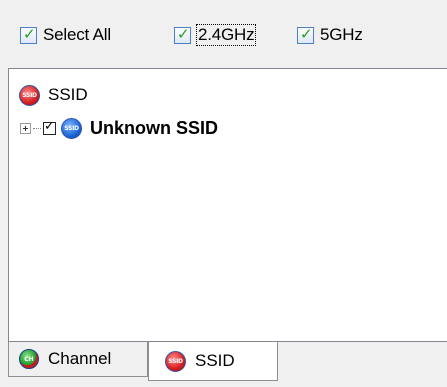  I want to click on tab-channel-label: Channel, so click(80, 358).